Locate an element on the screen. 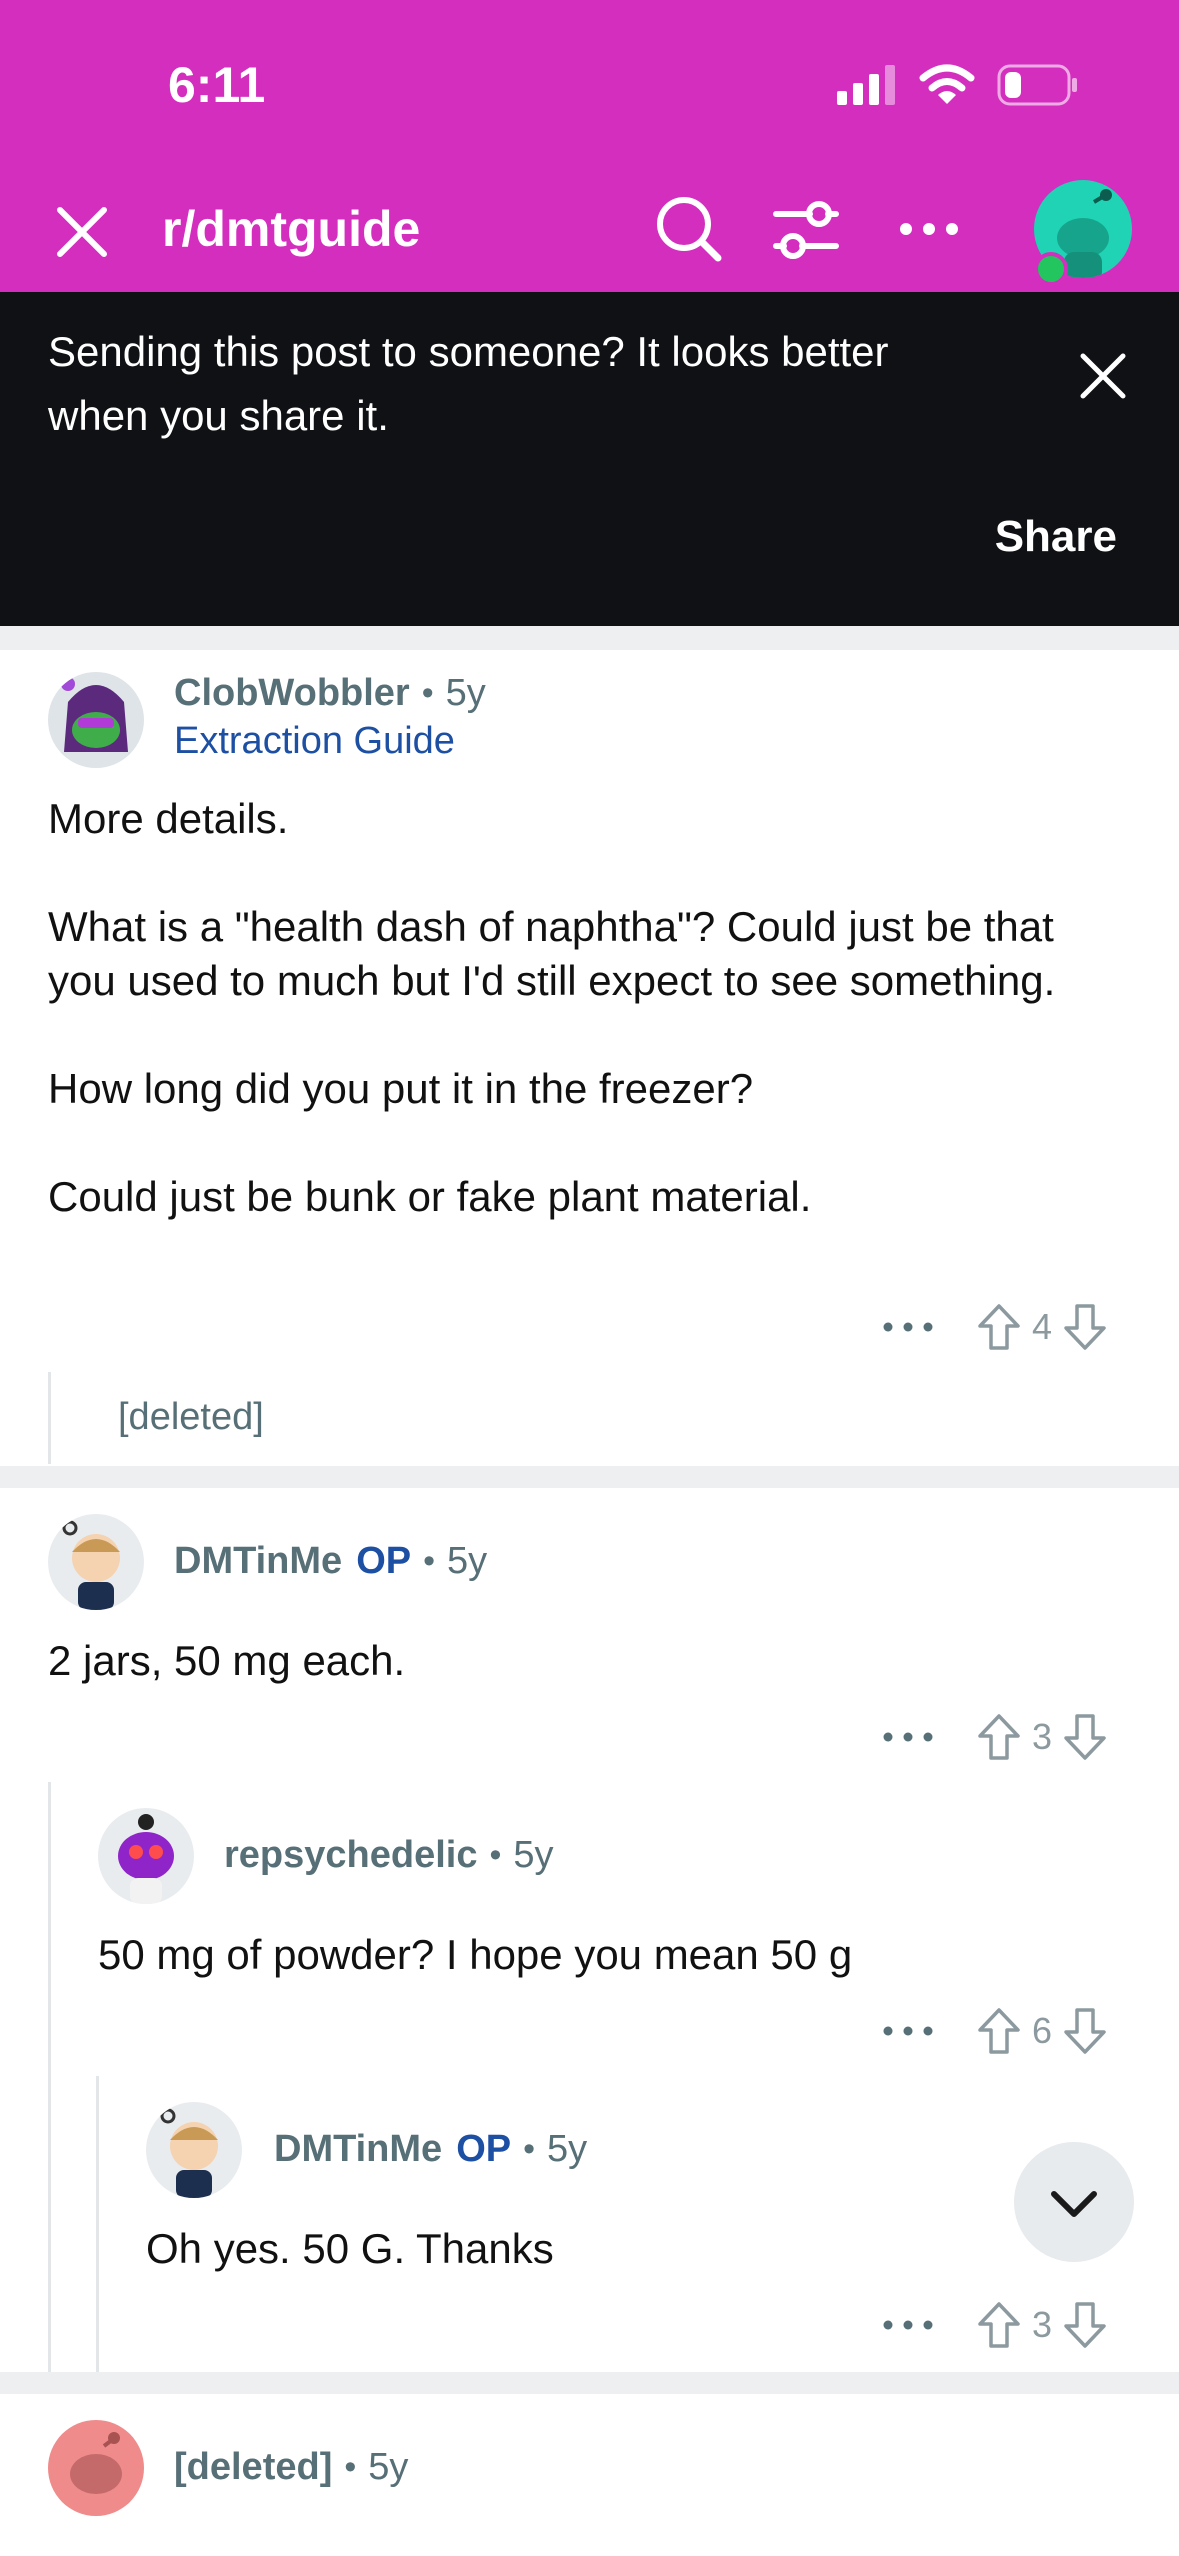 Image resolution: width=1179 pixels, height=2556 pixels. comment-username: [deleted] is located at coordinates (253, 2467).